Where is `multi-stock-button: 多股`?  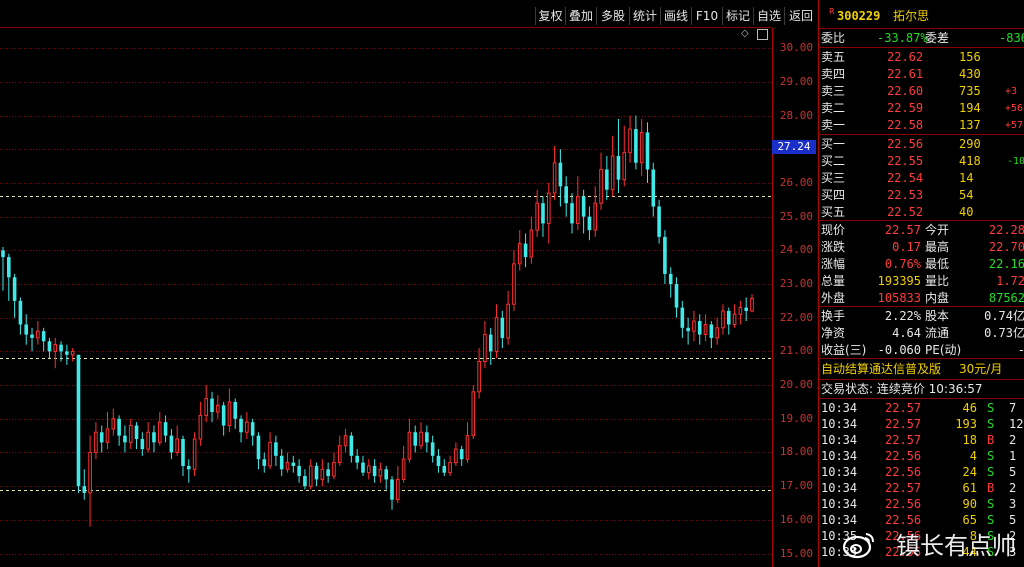
multi-stock-button: 多股 is located at coordinates (612, 16).